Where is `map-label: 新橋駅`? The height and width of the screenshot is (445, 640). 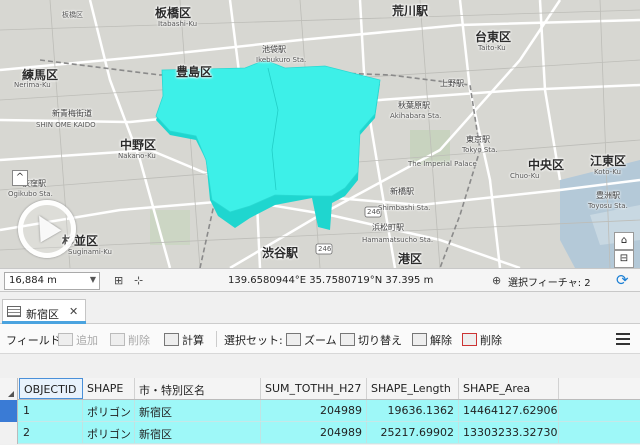 map-label: 新橋駅 is located at coordinates (402, 191).